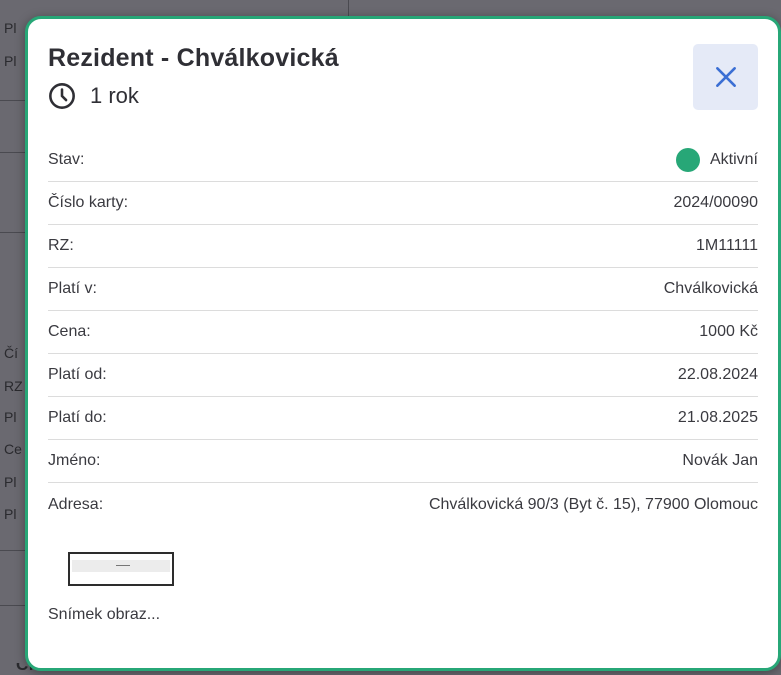 The height and width of the screenshot is (675, 781). Describe the element at coordinates (403, 418) in the screenshot. I see `detail-row-valid-to: Platí do: 21.08.2025` at that location.